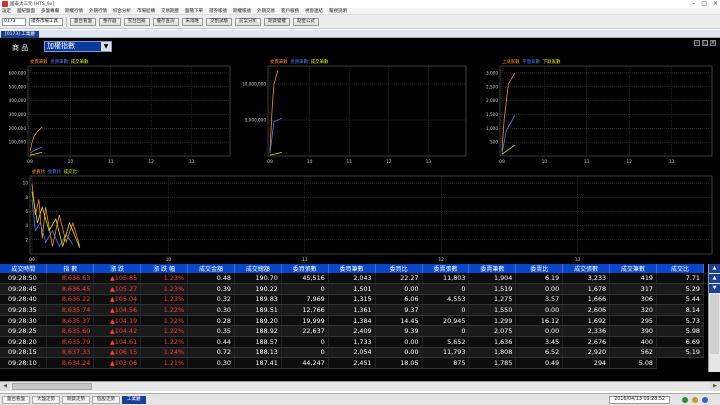 The width and height of the screenshot is (720, 405). What do you see at coordinates (76, 399) in the screenshot?
I see `status-tab: 期貨走勢` at bounding box center [76, 399].